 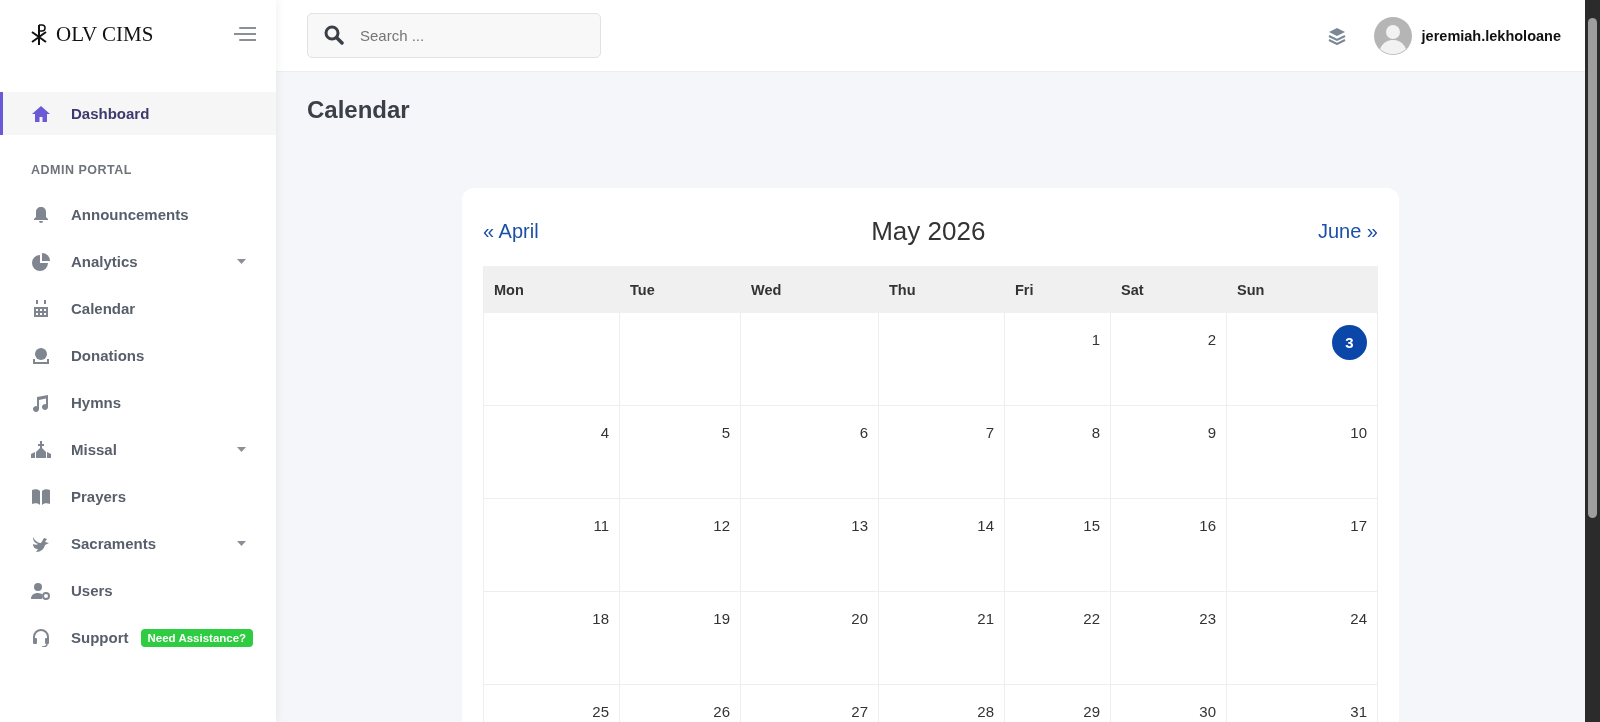 I want to click on sidebar-item: Support Need Assistance?, so click(x=138, y=637).